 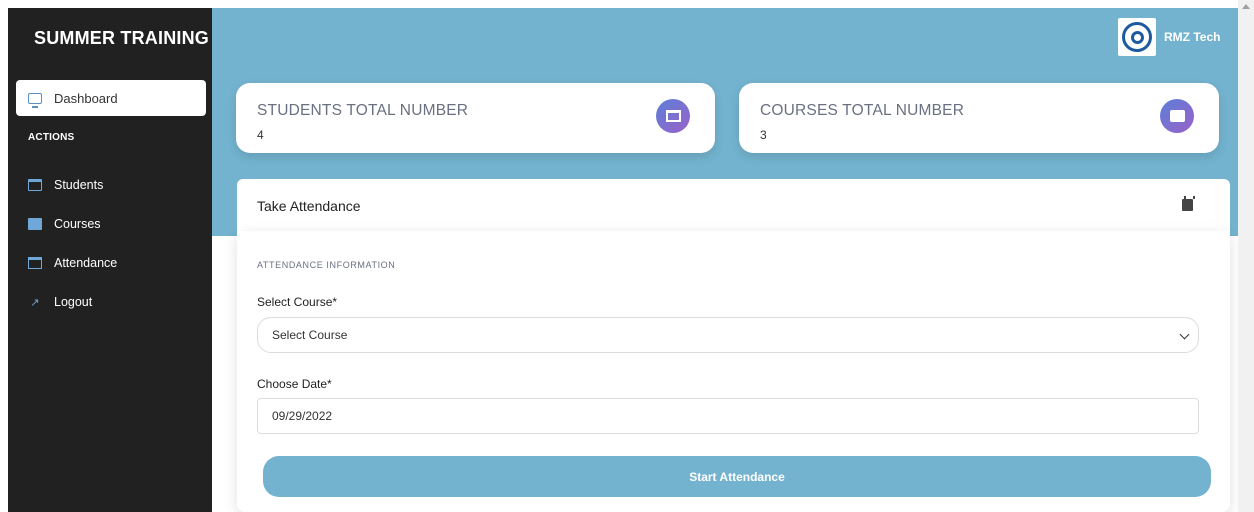 I want to click on calendar-plus-icon, so click(x=1188, y=203).